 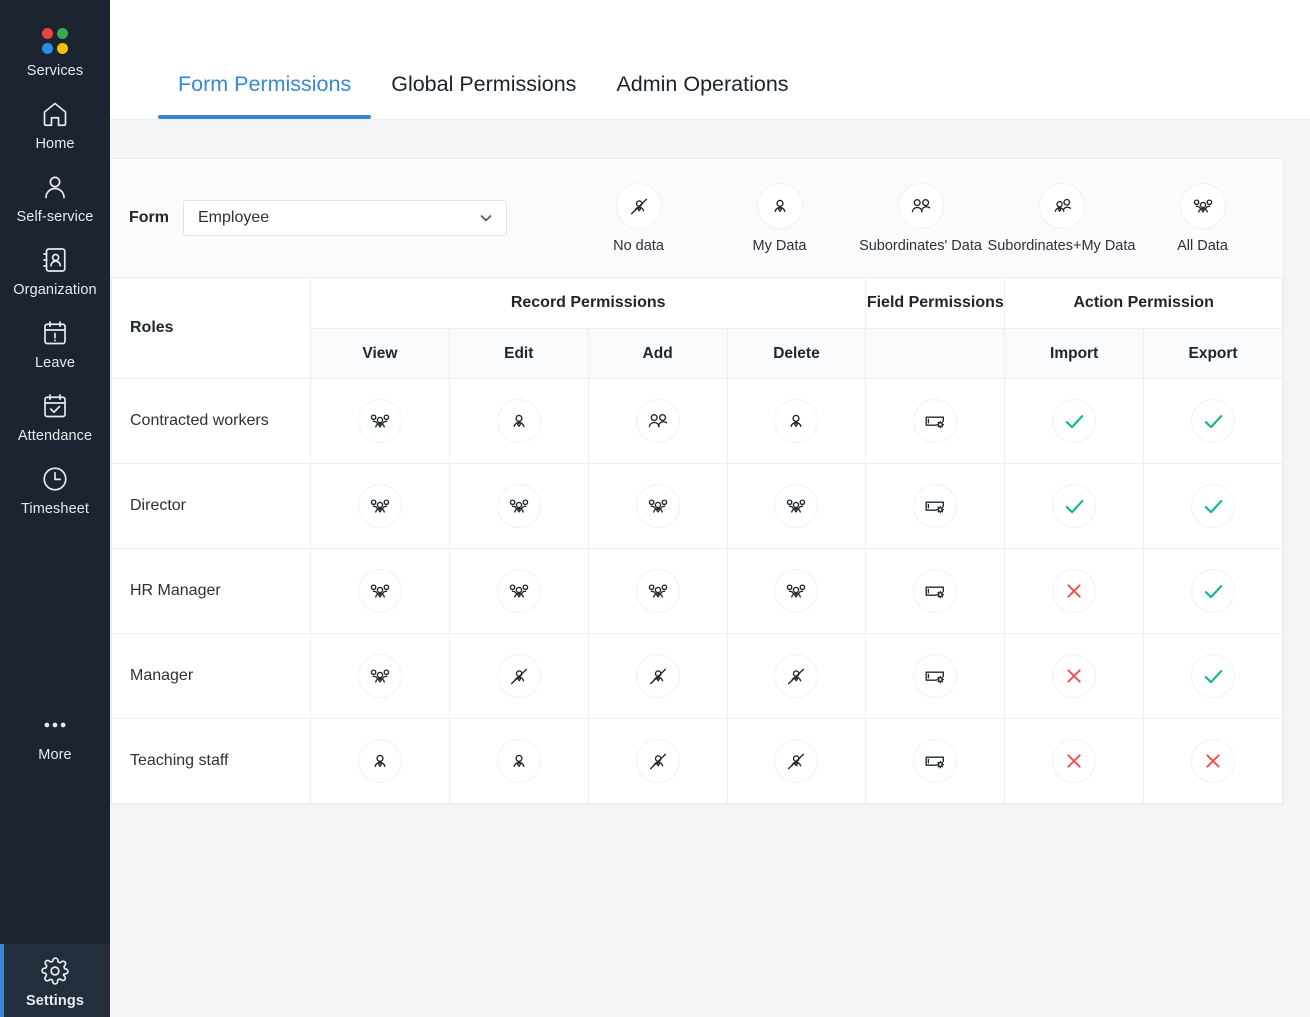 What do you see at coordinates (935, 303) in the screenshot?
I see `table-group-header: Field Permissions` at bounding box center [935, 303].